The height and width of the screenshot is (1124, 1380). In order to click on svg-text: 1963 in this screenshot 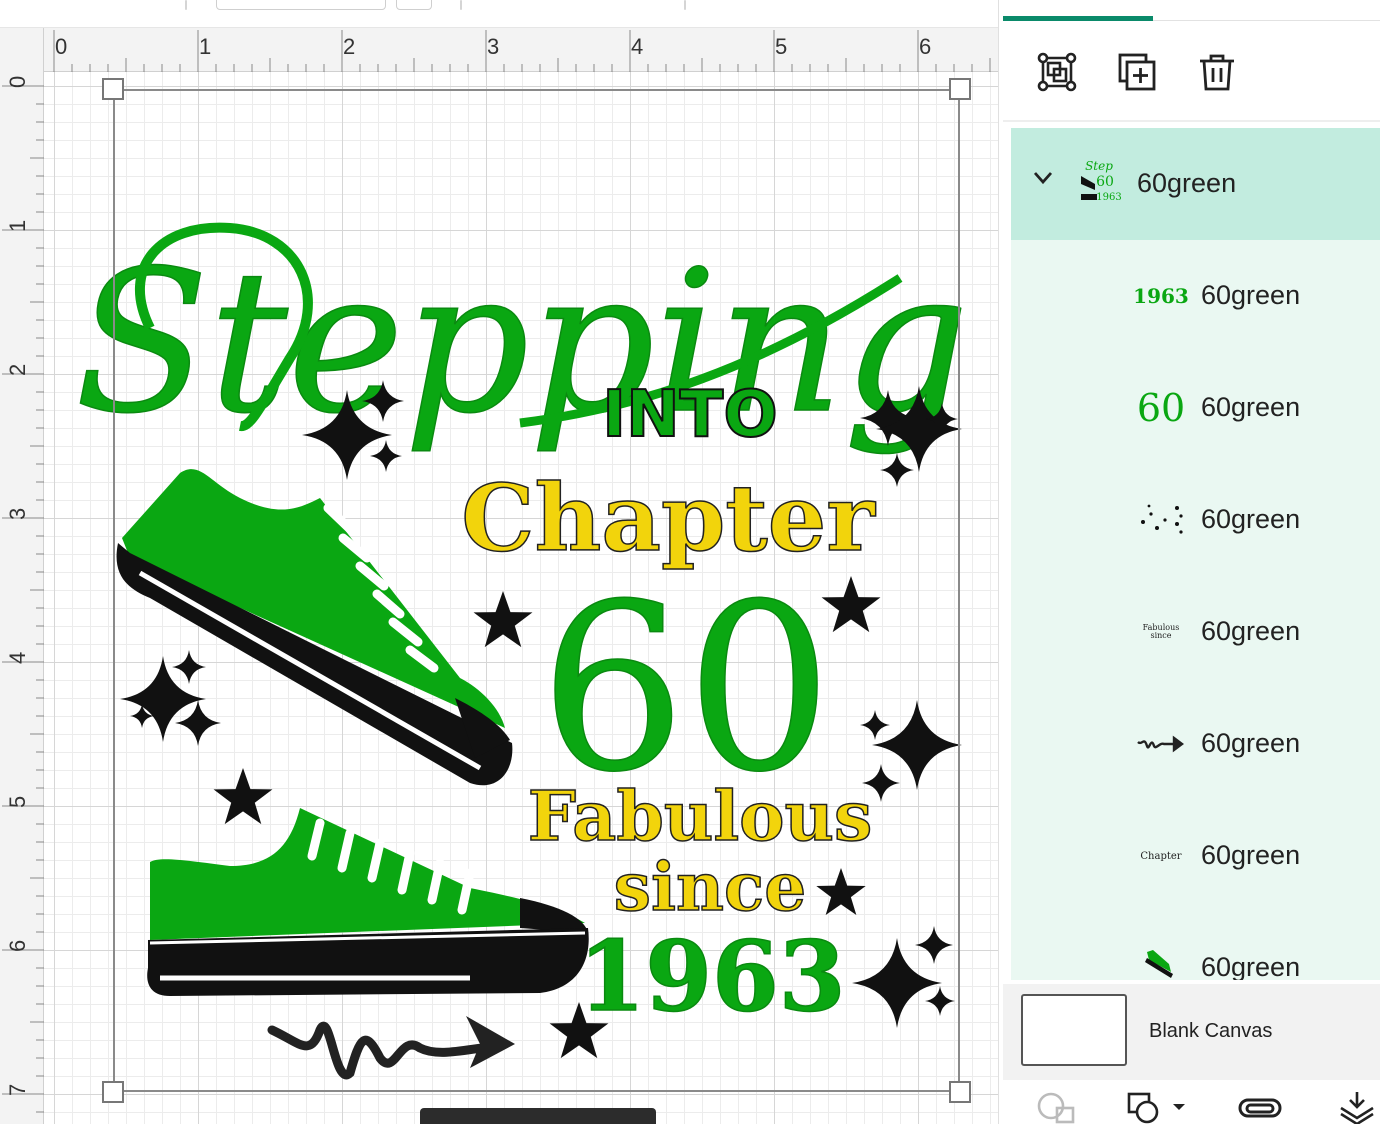, I will do `click(1108, 197)`.